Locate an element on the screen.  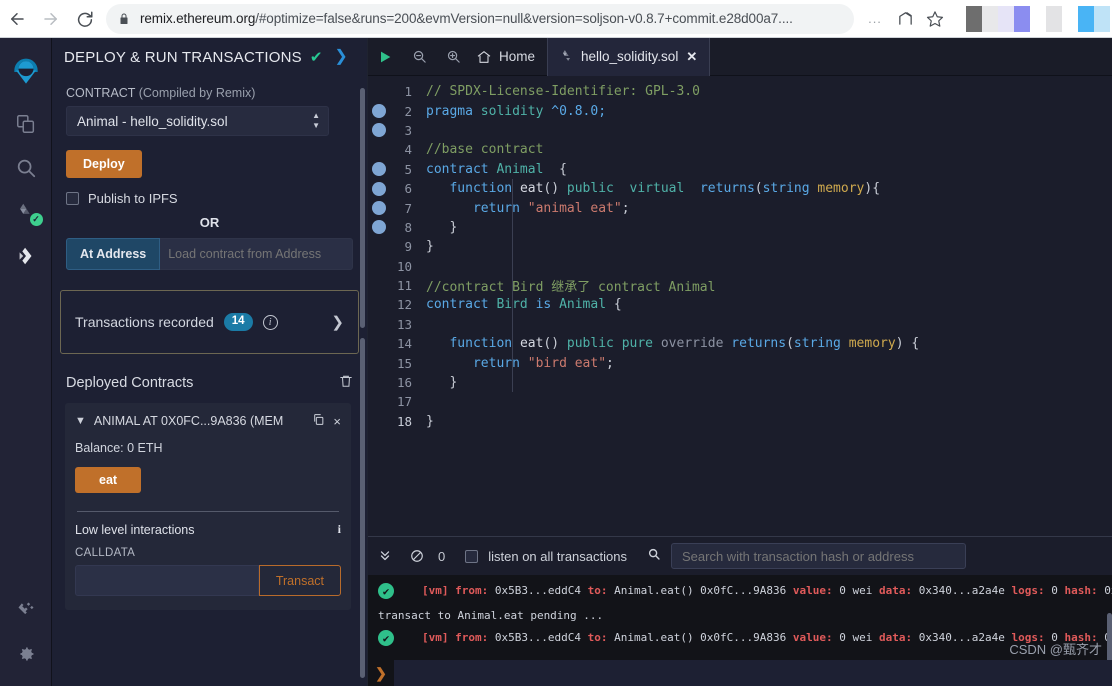
sidebar-item-plugin-manager is located at coordinates (26, 610).